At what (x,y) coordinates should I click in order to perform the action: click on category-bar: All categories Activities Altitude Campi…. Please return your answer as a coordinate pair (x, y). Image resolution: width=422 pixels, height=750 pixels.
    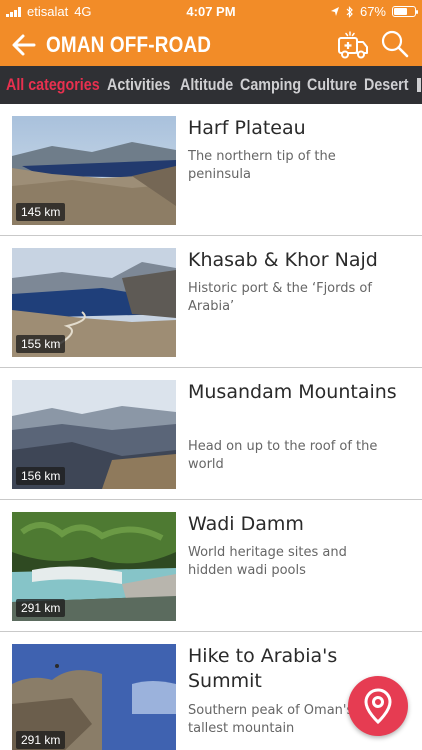
    Looking at the image, I should click on (211, 85).